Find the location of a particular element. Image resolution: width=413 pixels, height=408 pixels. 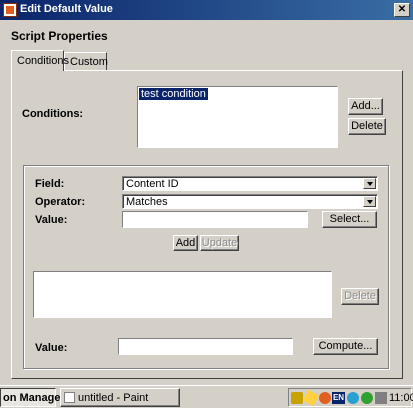

tab-custom: Custom is located at coordinates (86, 61).